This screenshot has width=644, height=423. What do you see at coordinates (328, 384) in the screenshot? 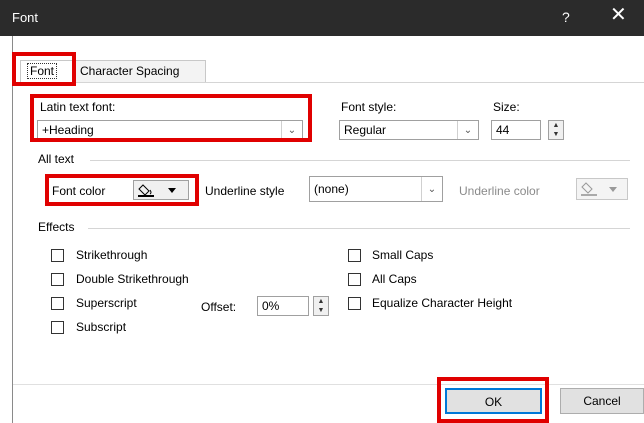
I see `footer-divider` at bounding box center [328, 384].